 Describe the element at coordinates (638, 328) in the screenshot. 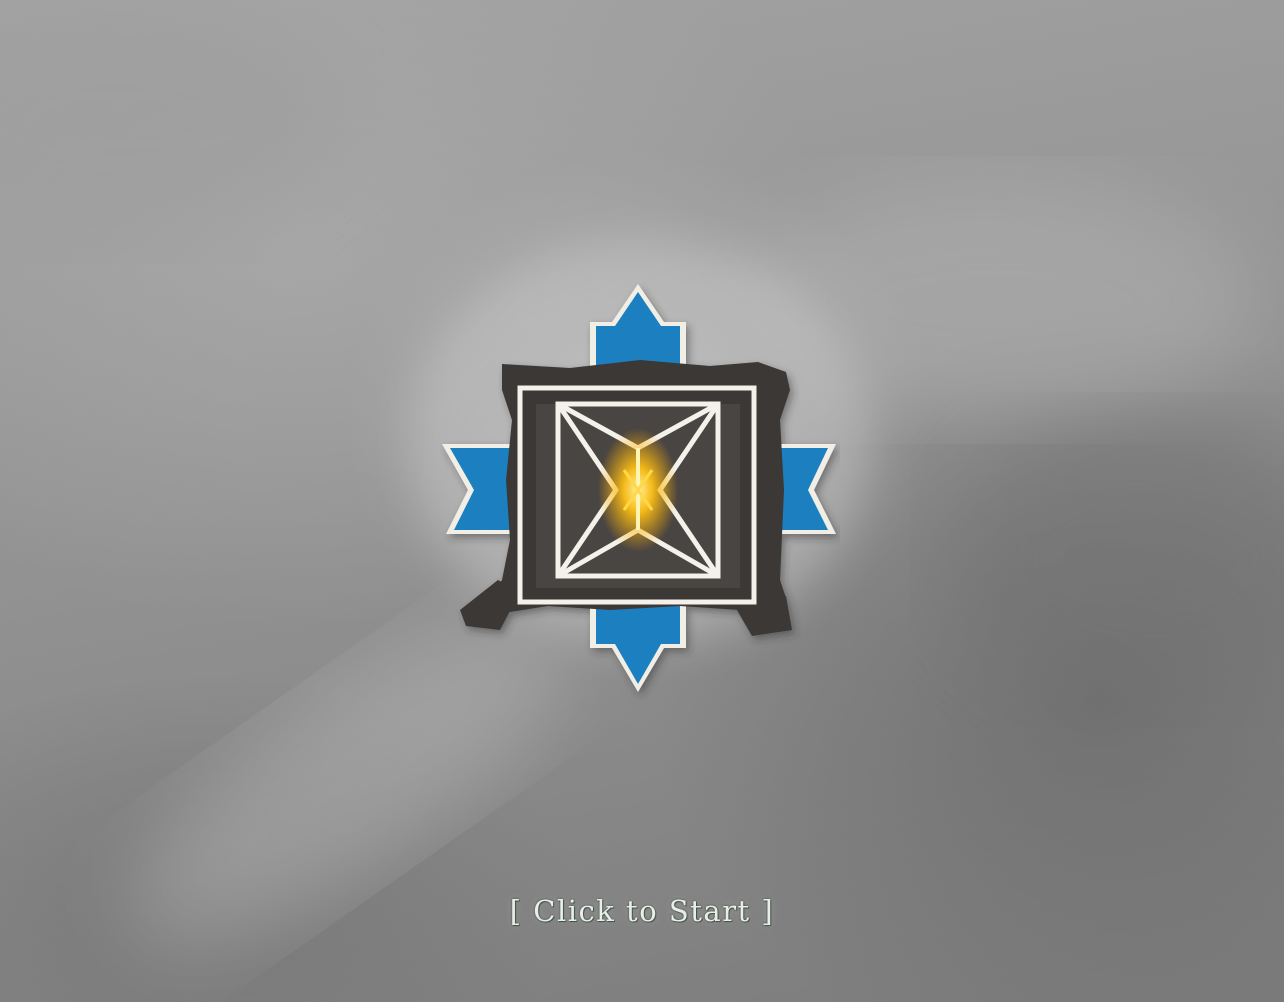

I see `emblem-top-arm` at that location.